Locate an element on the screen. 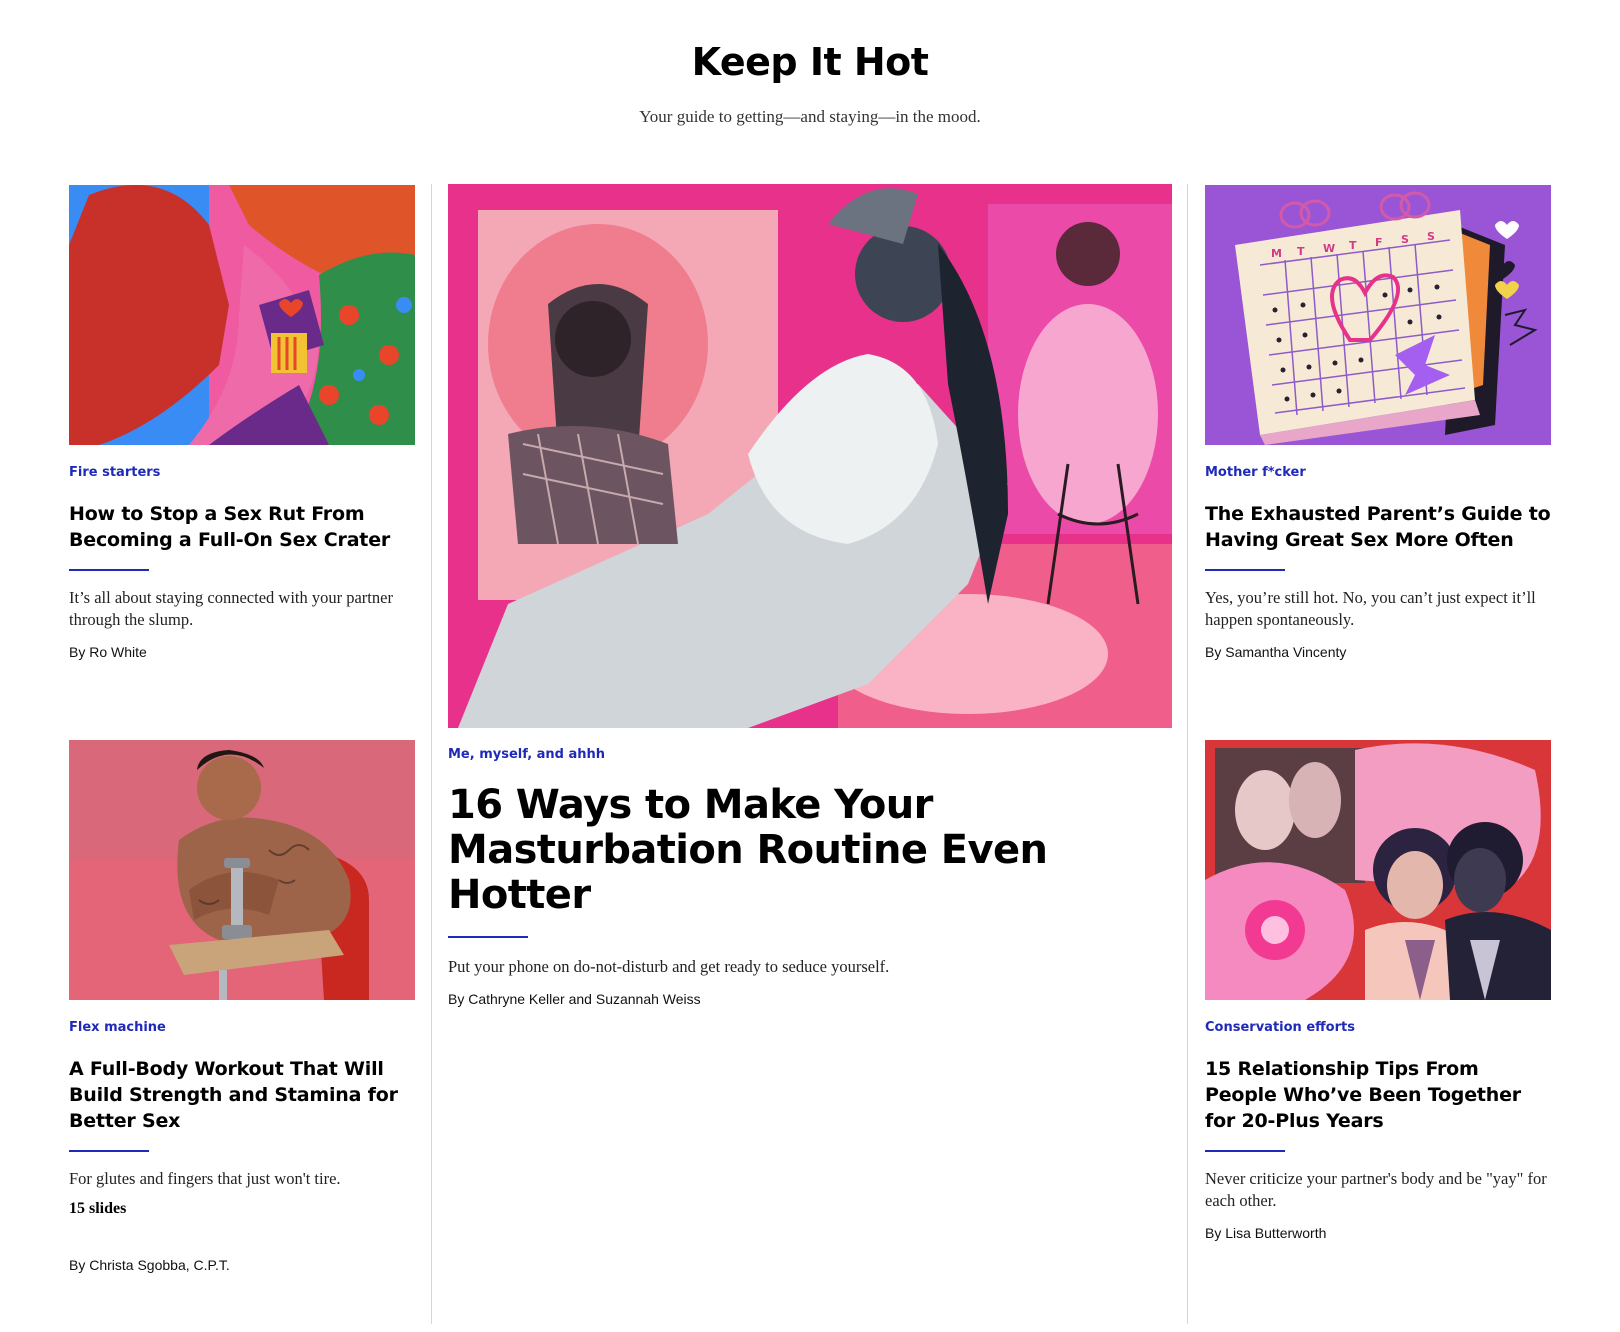 Image resolution: width=1620 pixels, height=1332 pixels. card-byline: By Lisa Butterworth is located at coordinates (1266, 1233).